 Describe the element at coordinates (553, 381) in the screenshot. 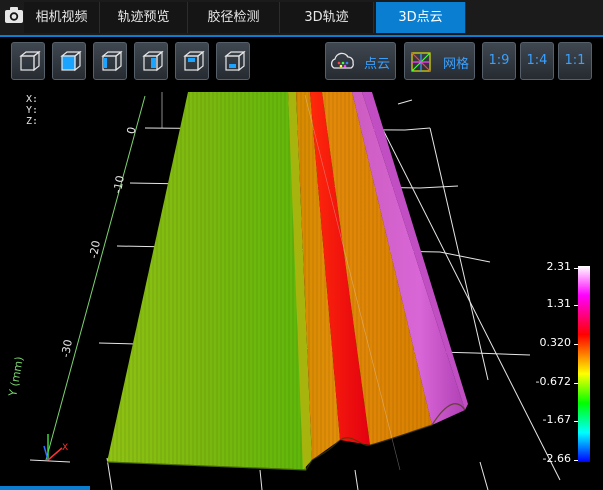

I see `colorbar-label-3: -0.672` at that location.